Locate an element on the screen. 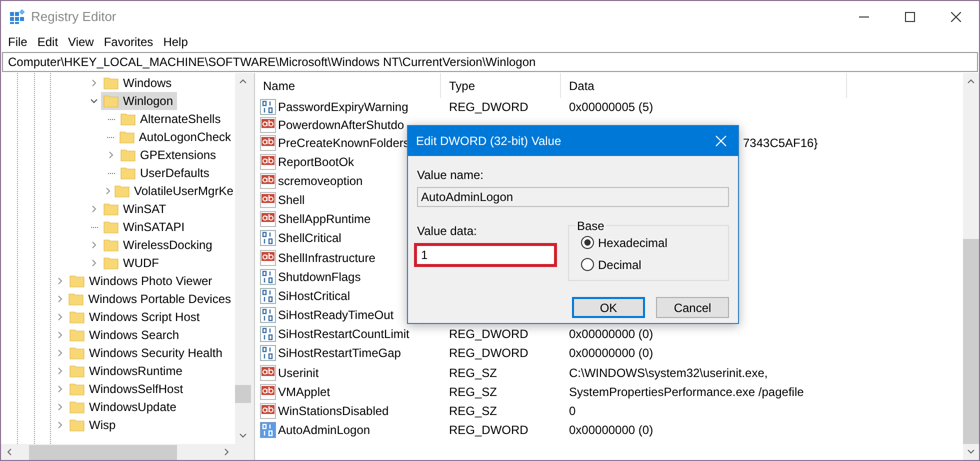  close-icon is located at coordinates (956, 17).